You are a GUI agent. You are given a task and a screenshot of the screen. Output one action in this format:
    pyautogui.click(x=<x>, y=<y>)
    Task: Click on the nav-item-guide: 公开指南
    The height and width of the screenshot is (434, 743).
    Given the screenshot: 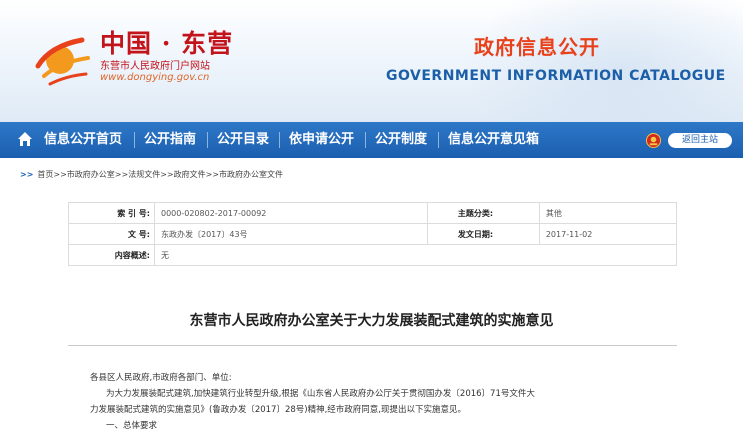 What is the action you would take?
    pyautogui.click(x=170, y=140)
    